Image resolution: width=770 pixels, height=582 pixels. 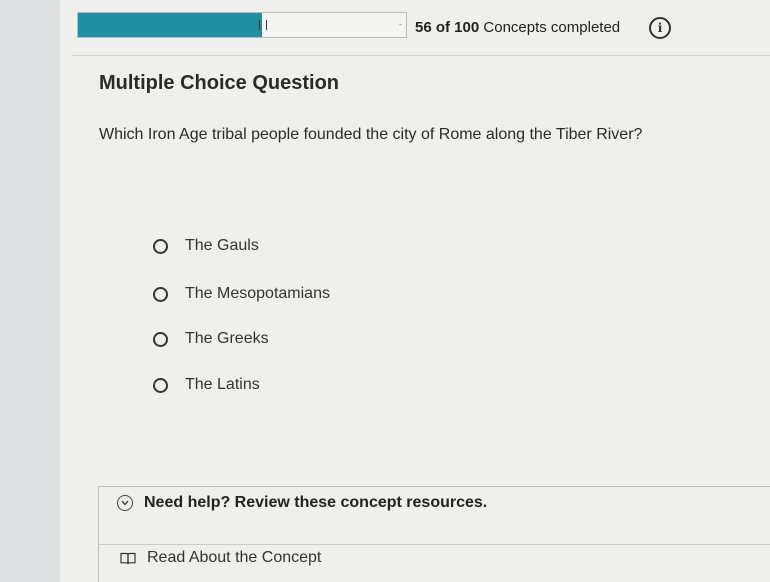 I want to click on progress-bar: -, so click(x=242, y=25).